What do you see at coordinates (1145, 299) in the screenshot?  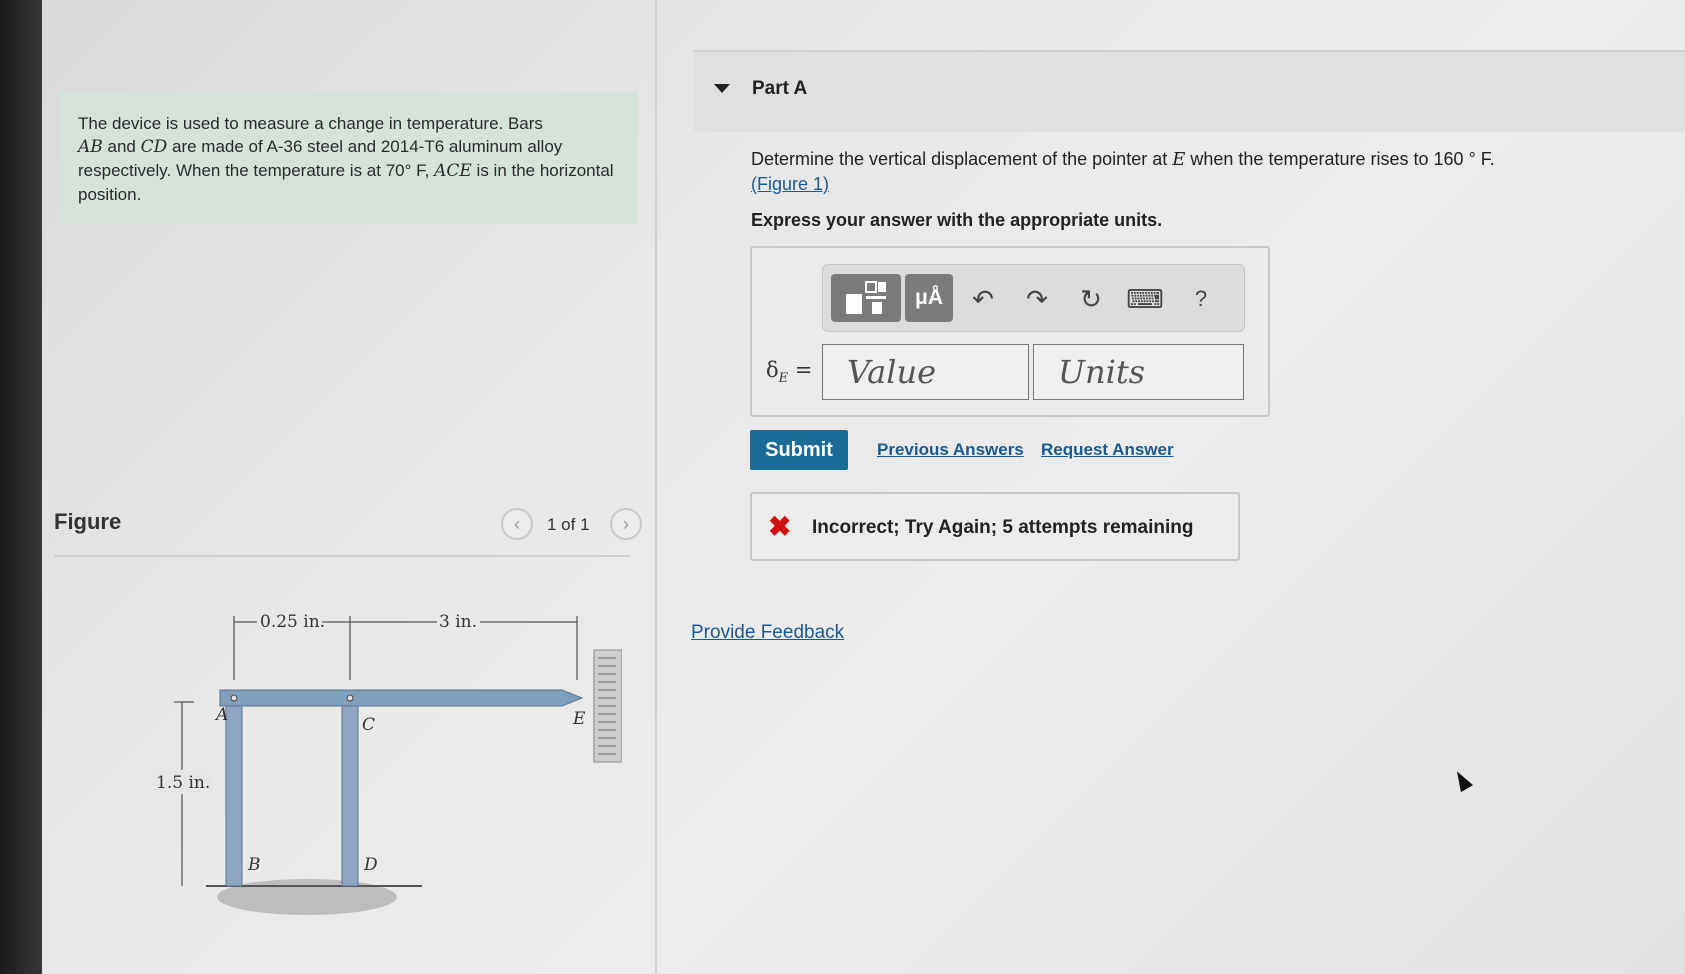 I see `keyboard-icon: ⌨` at bounding box center [1145, 299].